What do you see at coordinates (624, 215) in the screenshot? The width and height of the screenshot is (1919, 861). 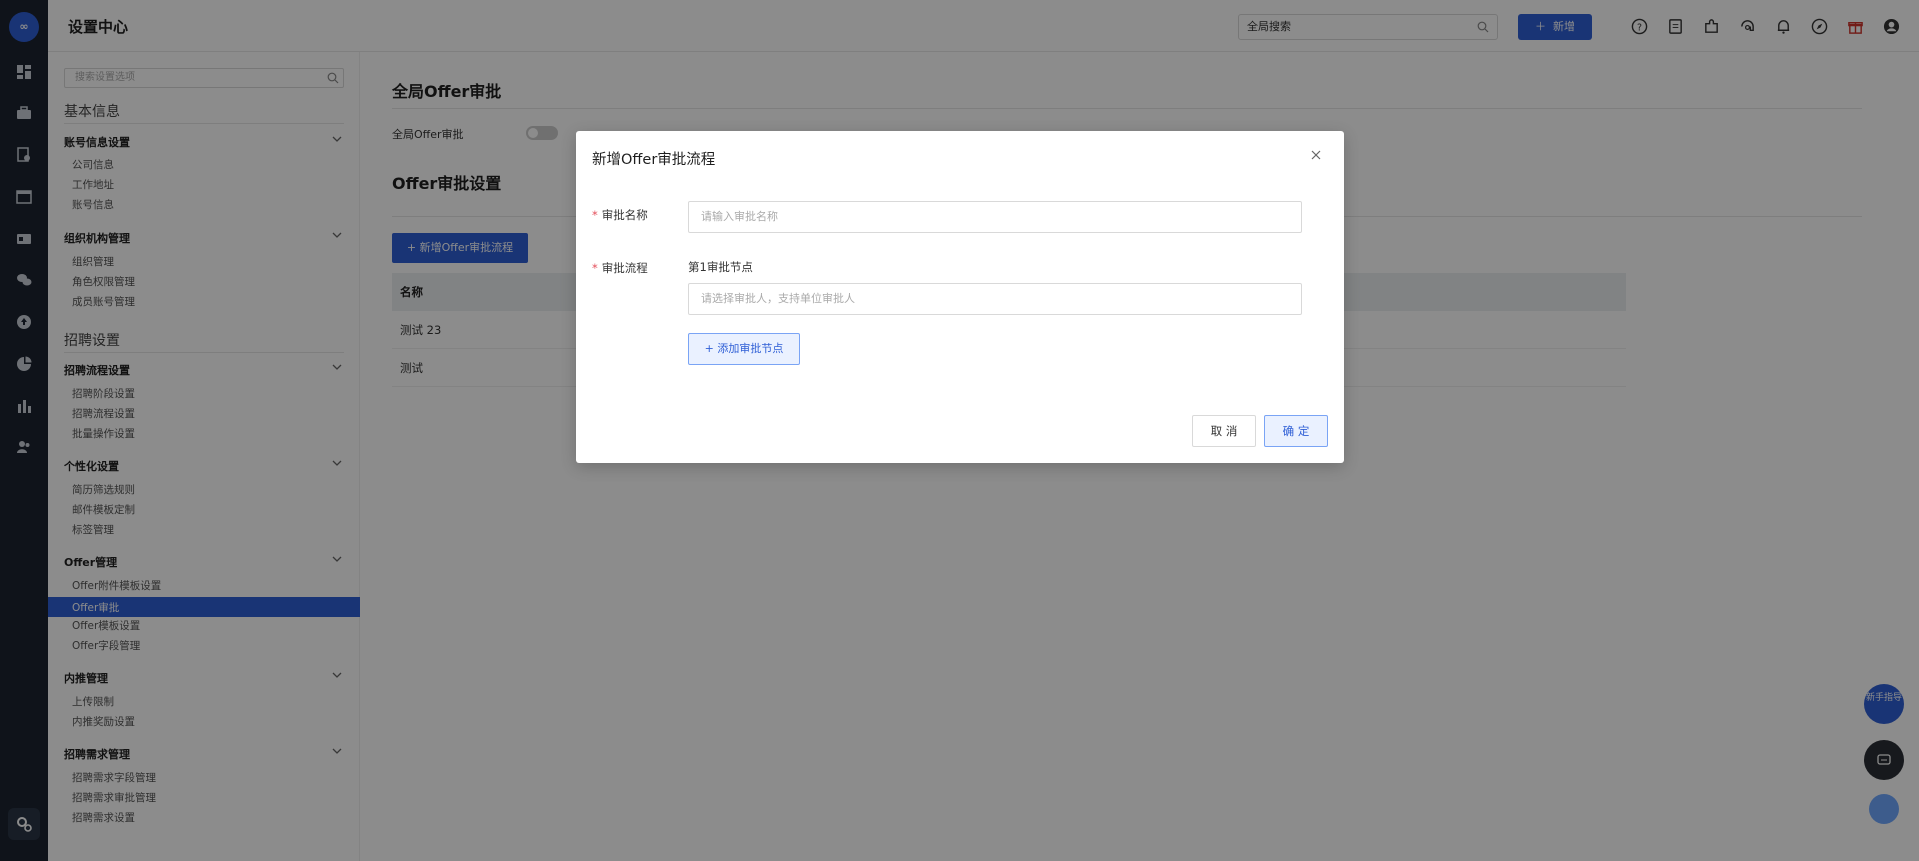 I see `approval-name-label-text: 审批名称` at bounding box center [624, 215].